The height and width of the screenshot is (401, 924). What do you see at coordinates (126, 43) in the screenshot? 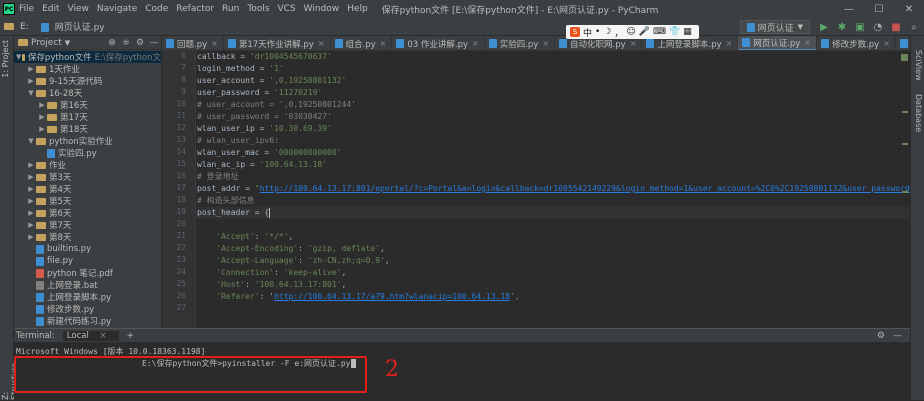
I see `collapse-icon: ≑` at bounding box center [126, 43].